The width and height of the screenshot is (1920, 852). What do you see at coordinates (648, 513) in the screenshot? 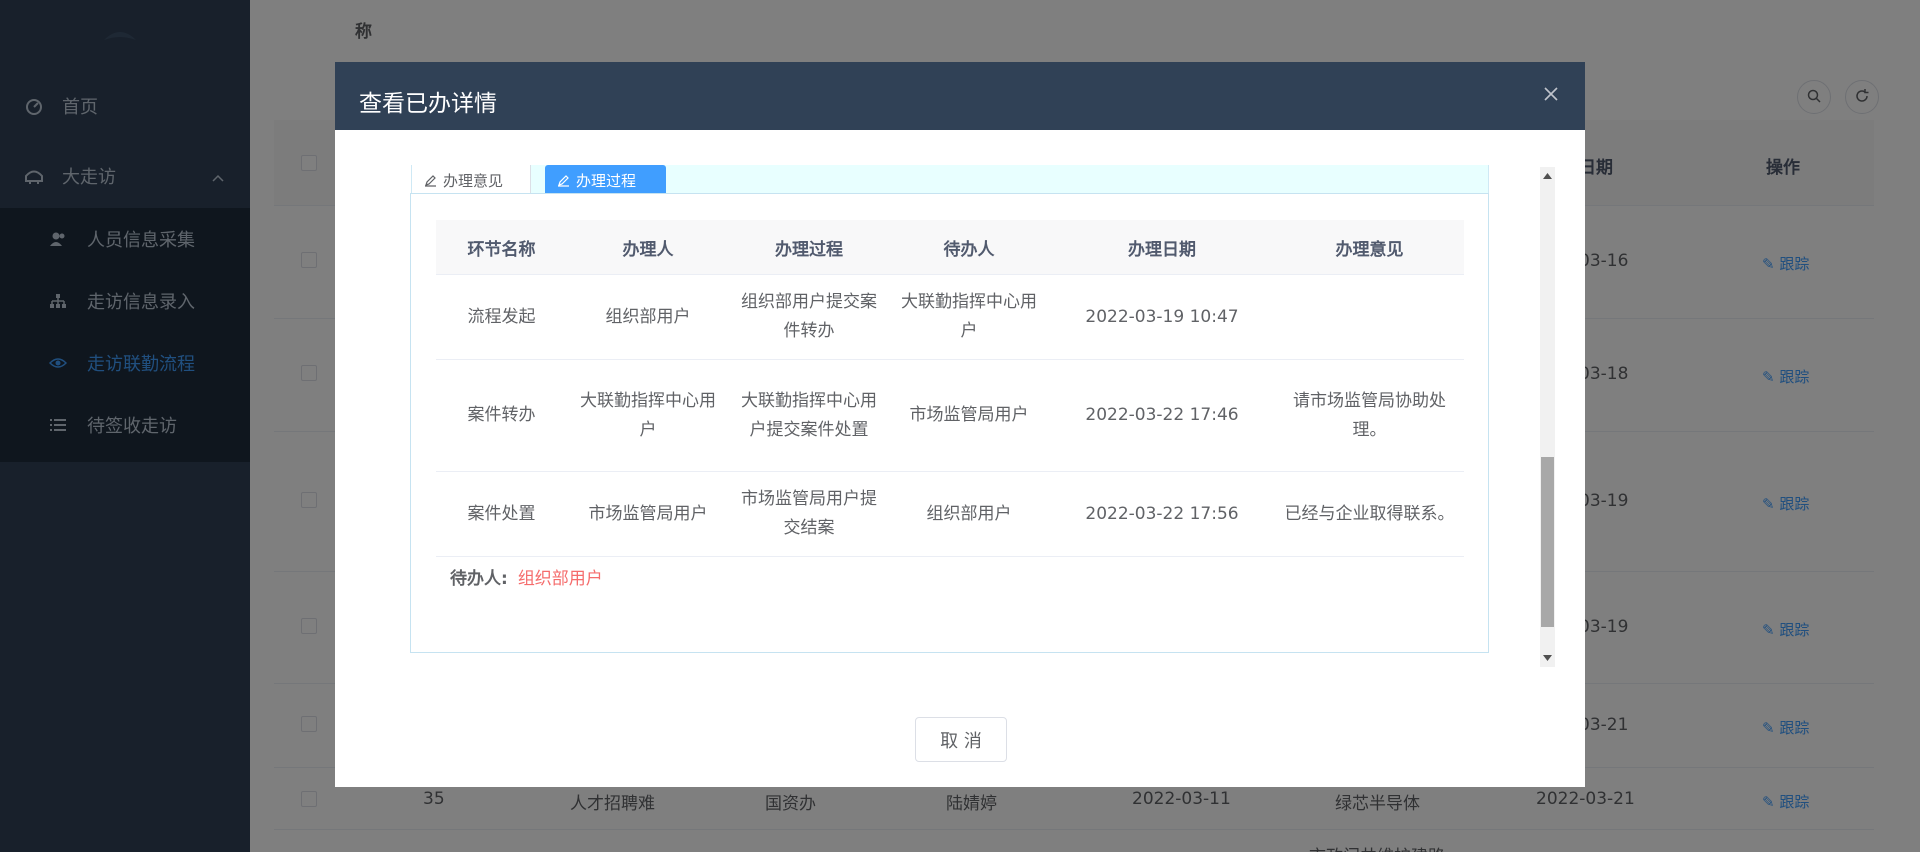
I see `handler-cell: 市场监管局用户` at bounding box center [648, 513].